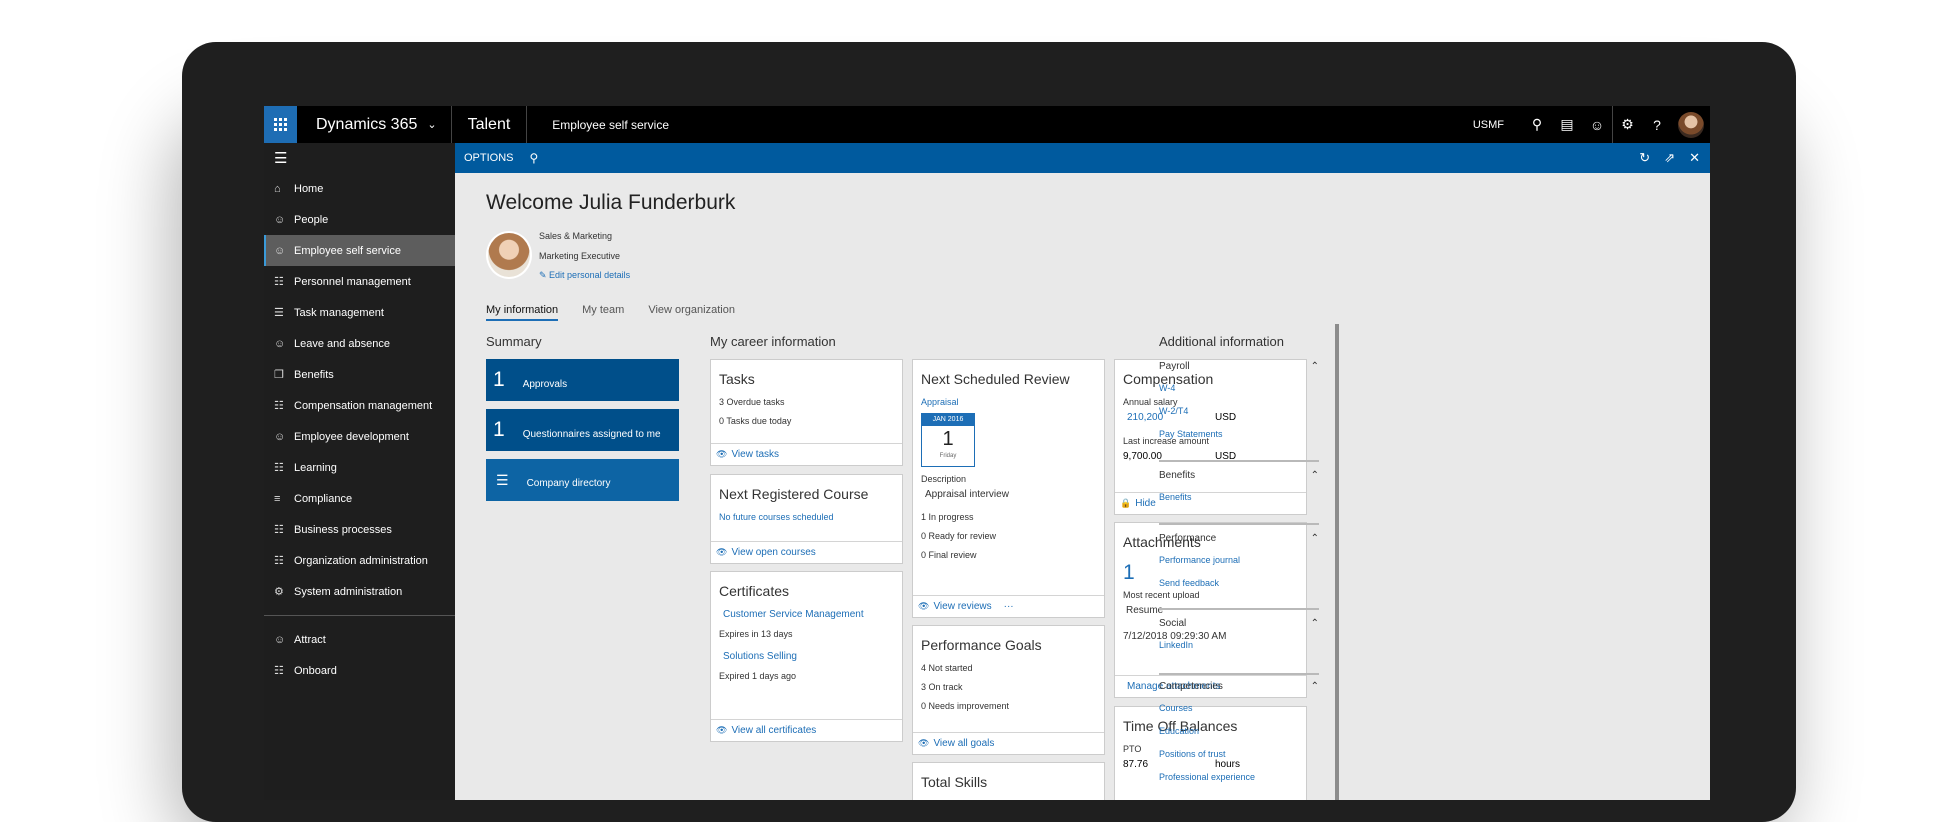  Describe the element at coordinates (280, 343) in the screenshot. I see `leave-icon: ☺` at that location.